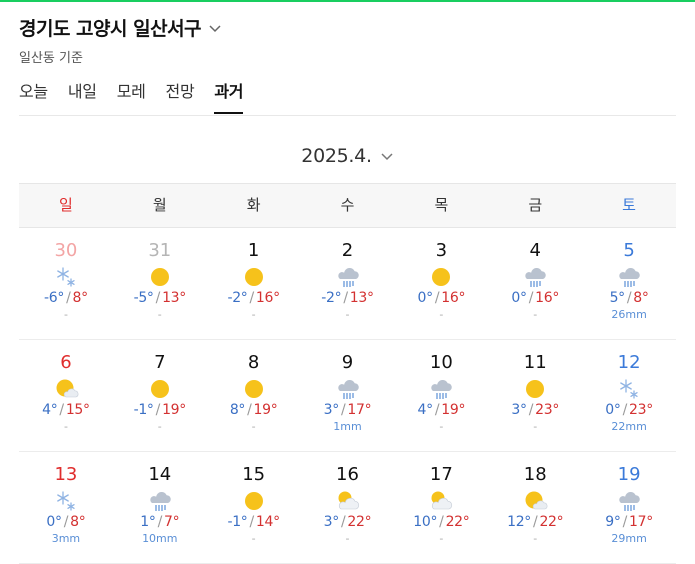 The image size is (695, 564). What do you see at coordinates (347, 250) in the screenshot?
I see `day-number: 2` at bounding box center [347, 250].